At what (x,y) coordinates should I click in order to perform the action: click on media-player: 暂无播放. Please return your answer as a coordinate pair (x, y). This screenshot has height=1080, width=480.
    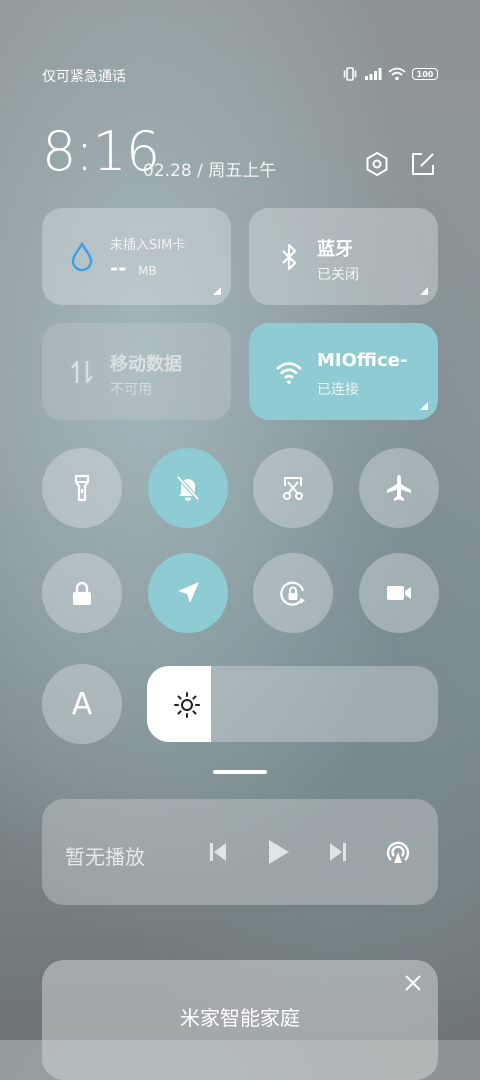
    Looking at the image, I should click on (240, 852).